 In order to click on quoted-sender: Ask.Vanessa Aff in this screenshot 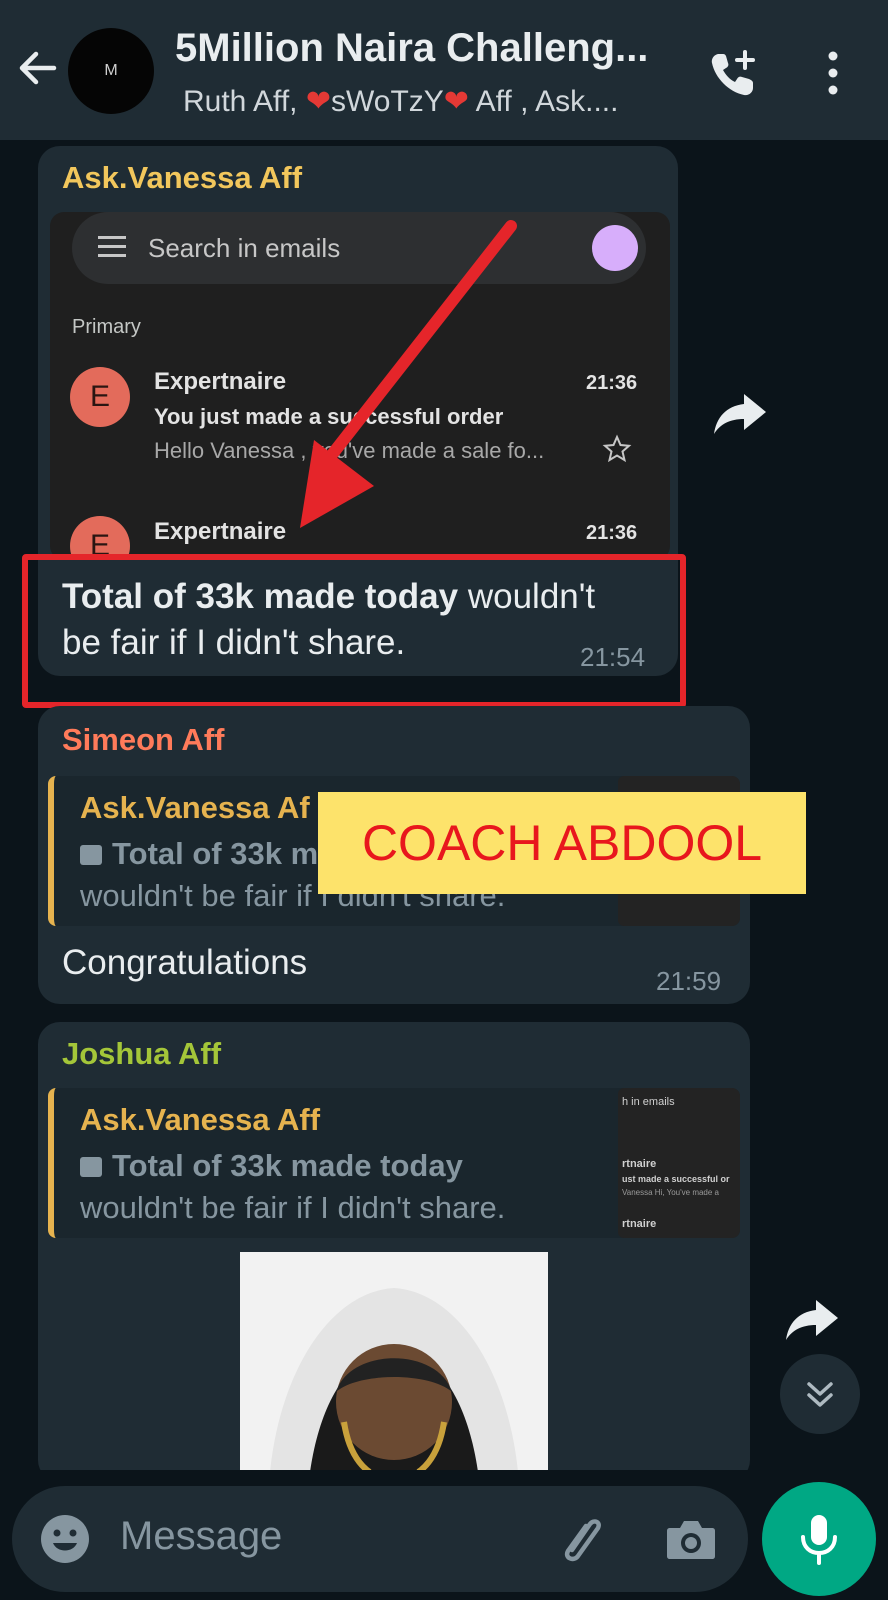, I will do `click(200, 1119)`.